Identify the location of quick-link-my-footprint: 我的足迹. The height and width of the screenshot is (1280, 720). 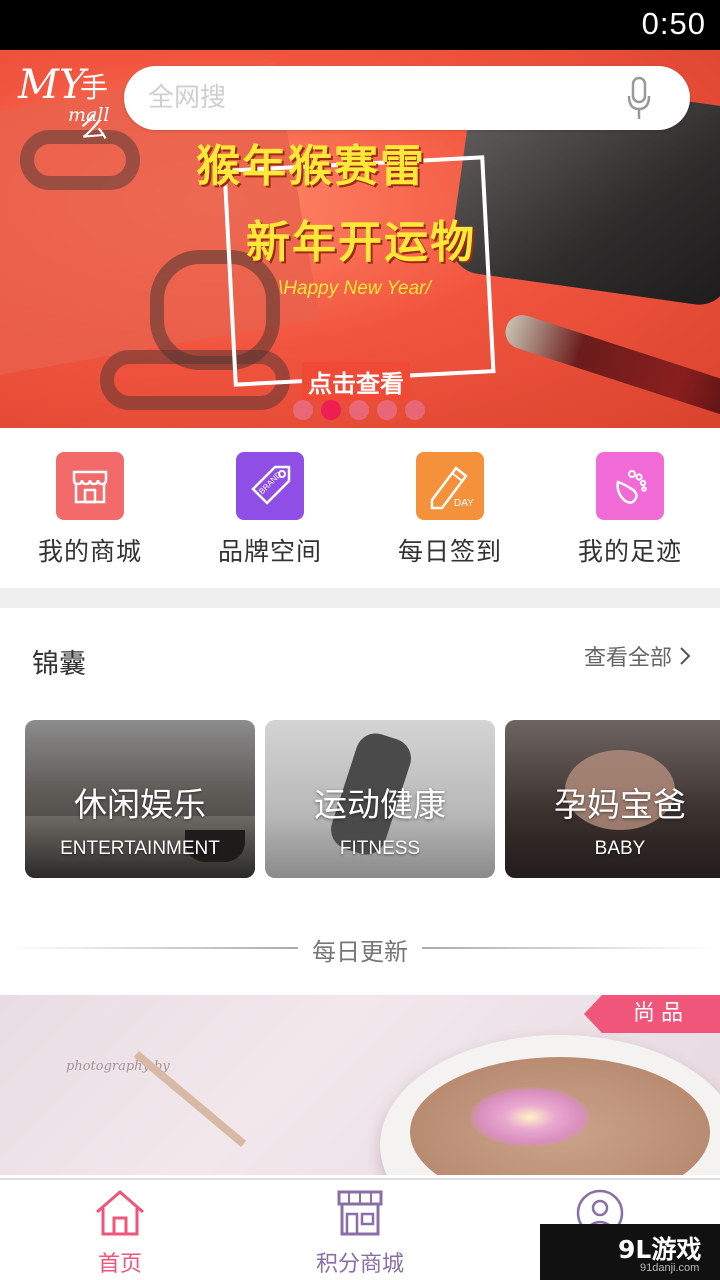
(630, 510).